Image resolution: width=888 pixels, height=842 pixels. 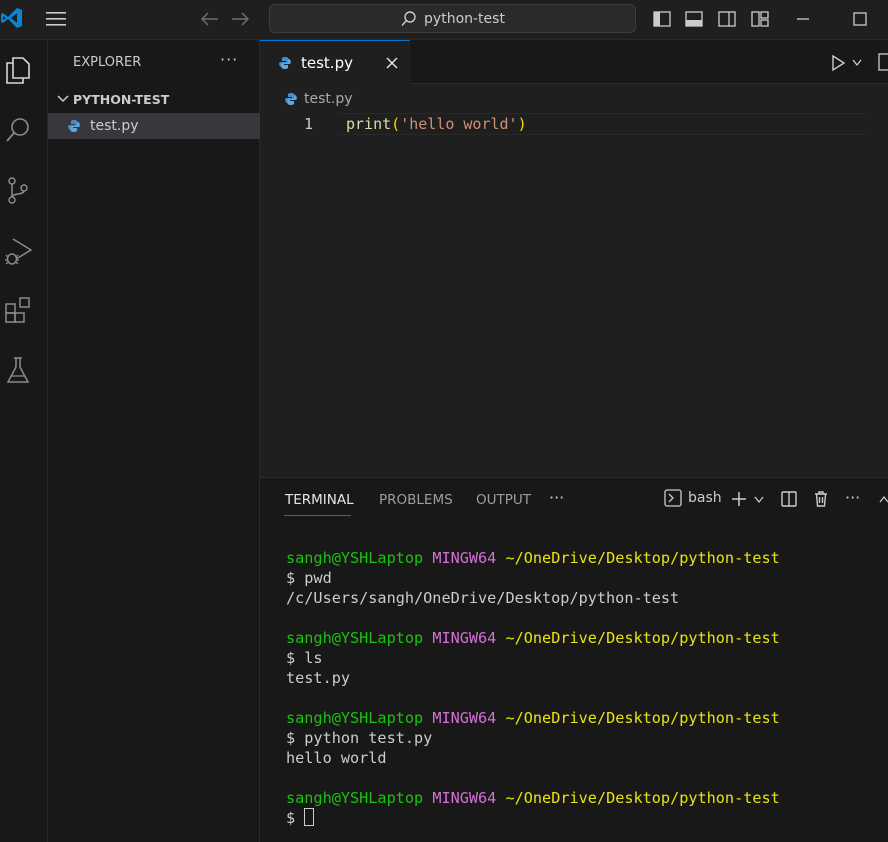 I want to click on new-terminal-plus-icon, so click(x=739, y=499).